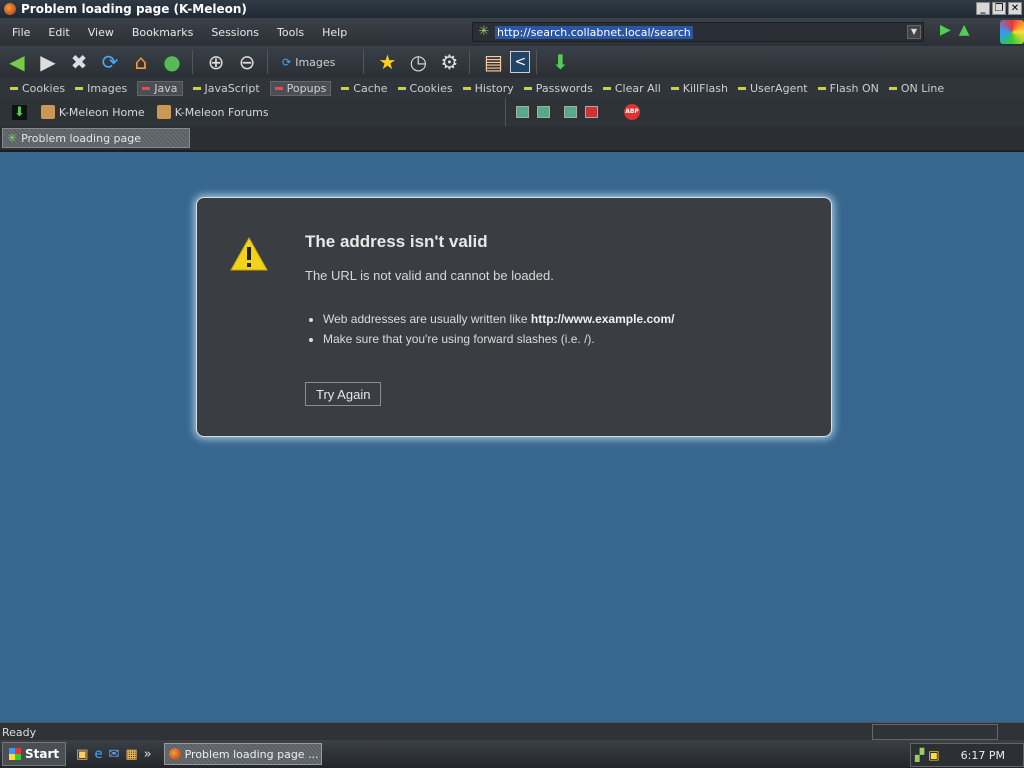 The height and width of the screenshot is (768, 1024). Describe the element at coordinates (134, 9) in the screenshot. I see `window-title: Problem loading page (K-Meleon)` at that location.